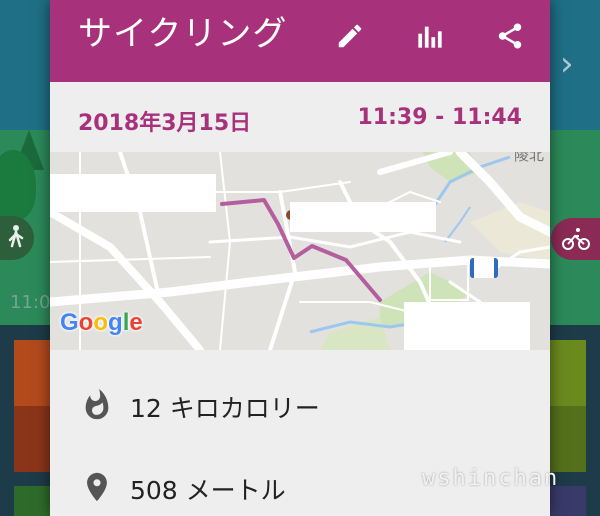 Image resolution: width=600 pixels, height=516 pixels. What do you see at coordinates (300, 41) in the screenshot?
I see `dialog-header: サイクリング` at bounding box center [300, 41].